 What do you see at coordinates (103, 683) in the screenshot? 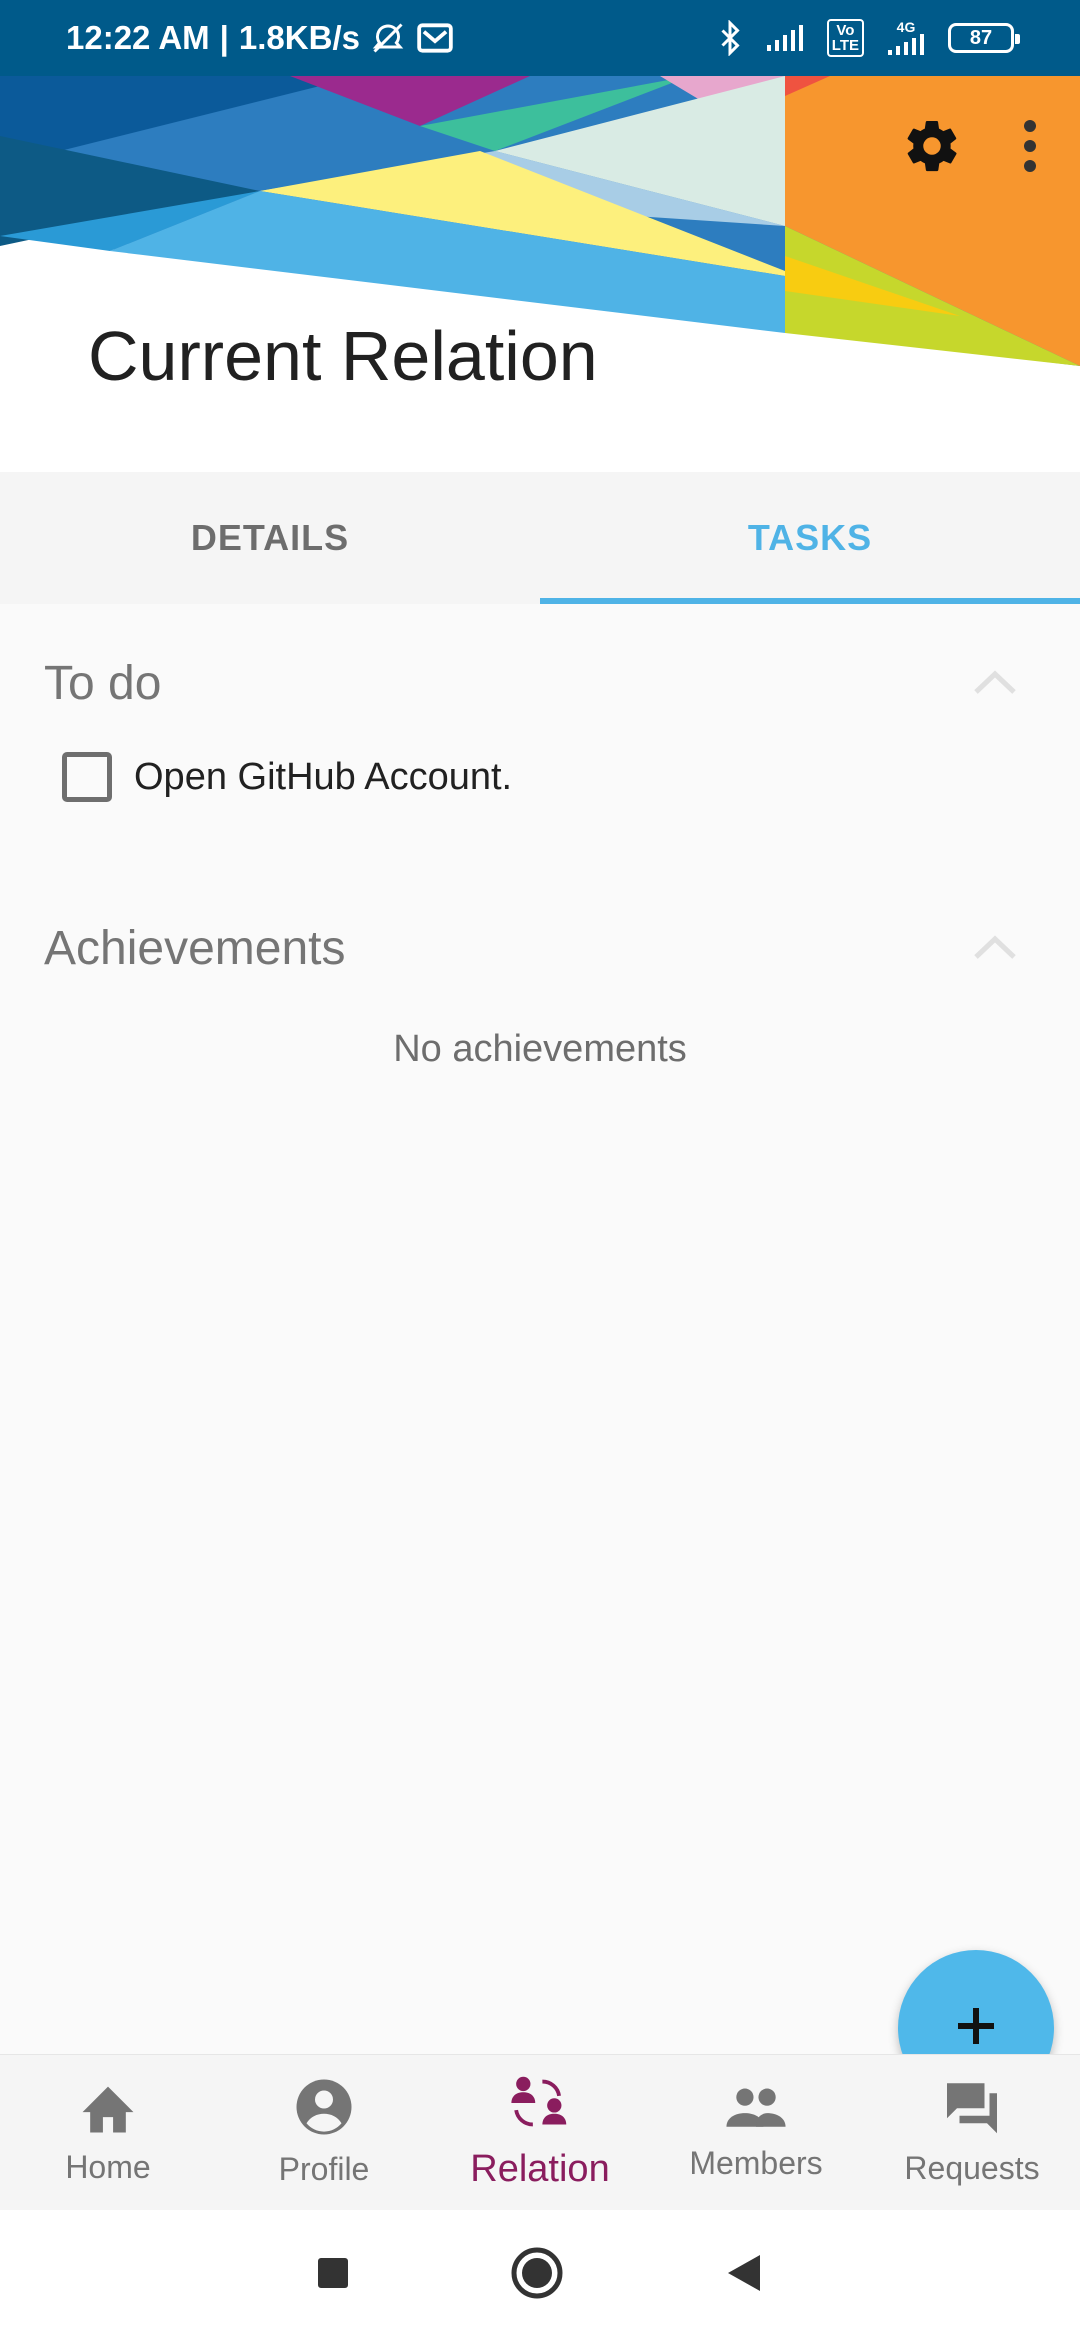
I see `todo-section-title: To do` at bounding box center [103, 683].